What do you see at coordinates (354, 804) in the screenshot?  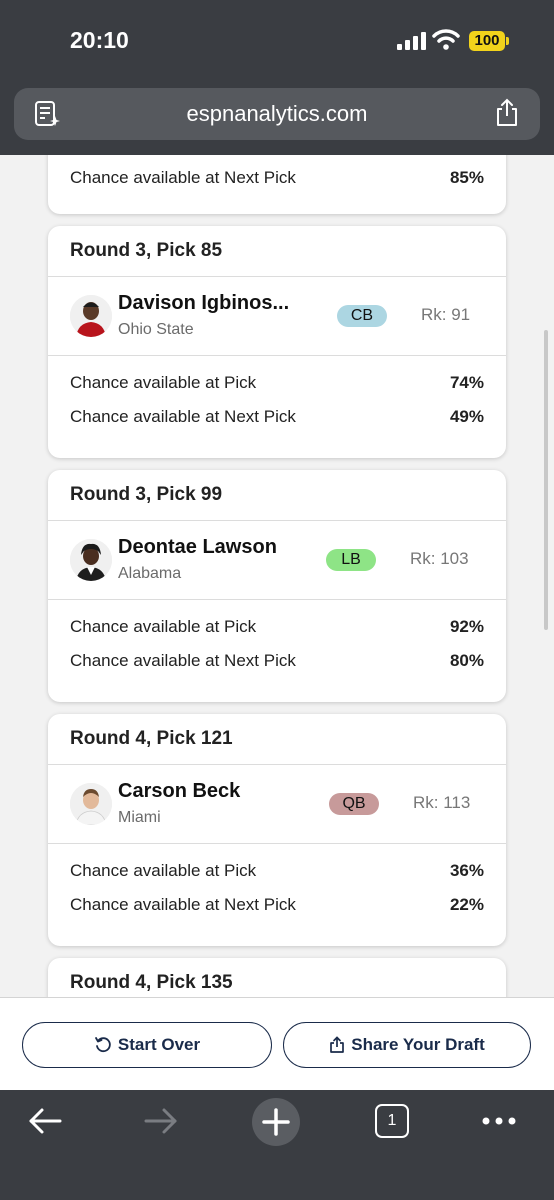 I see `position-badge: QB` at bounding box center [354, 804].